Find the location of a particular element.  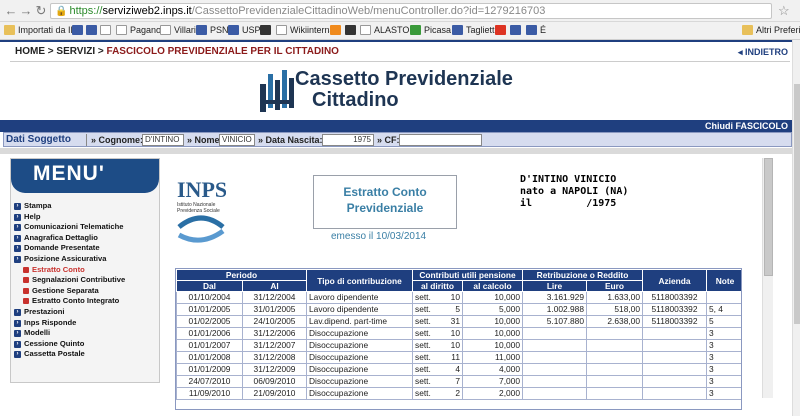

person-name: D'INTINO VINICIO is located at coordinates (568, 179).